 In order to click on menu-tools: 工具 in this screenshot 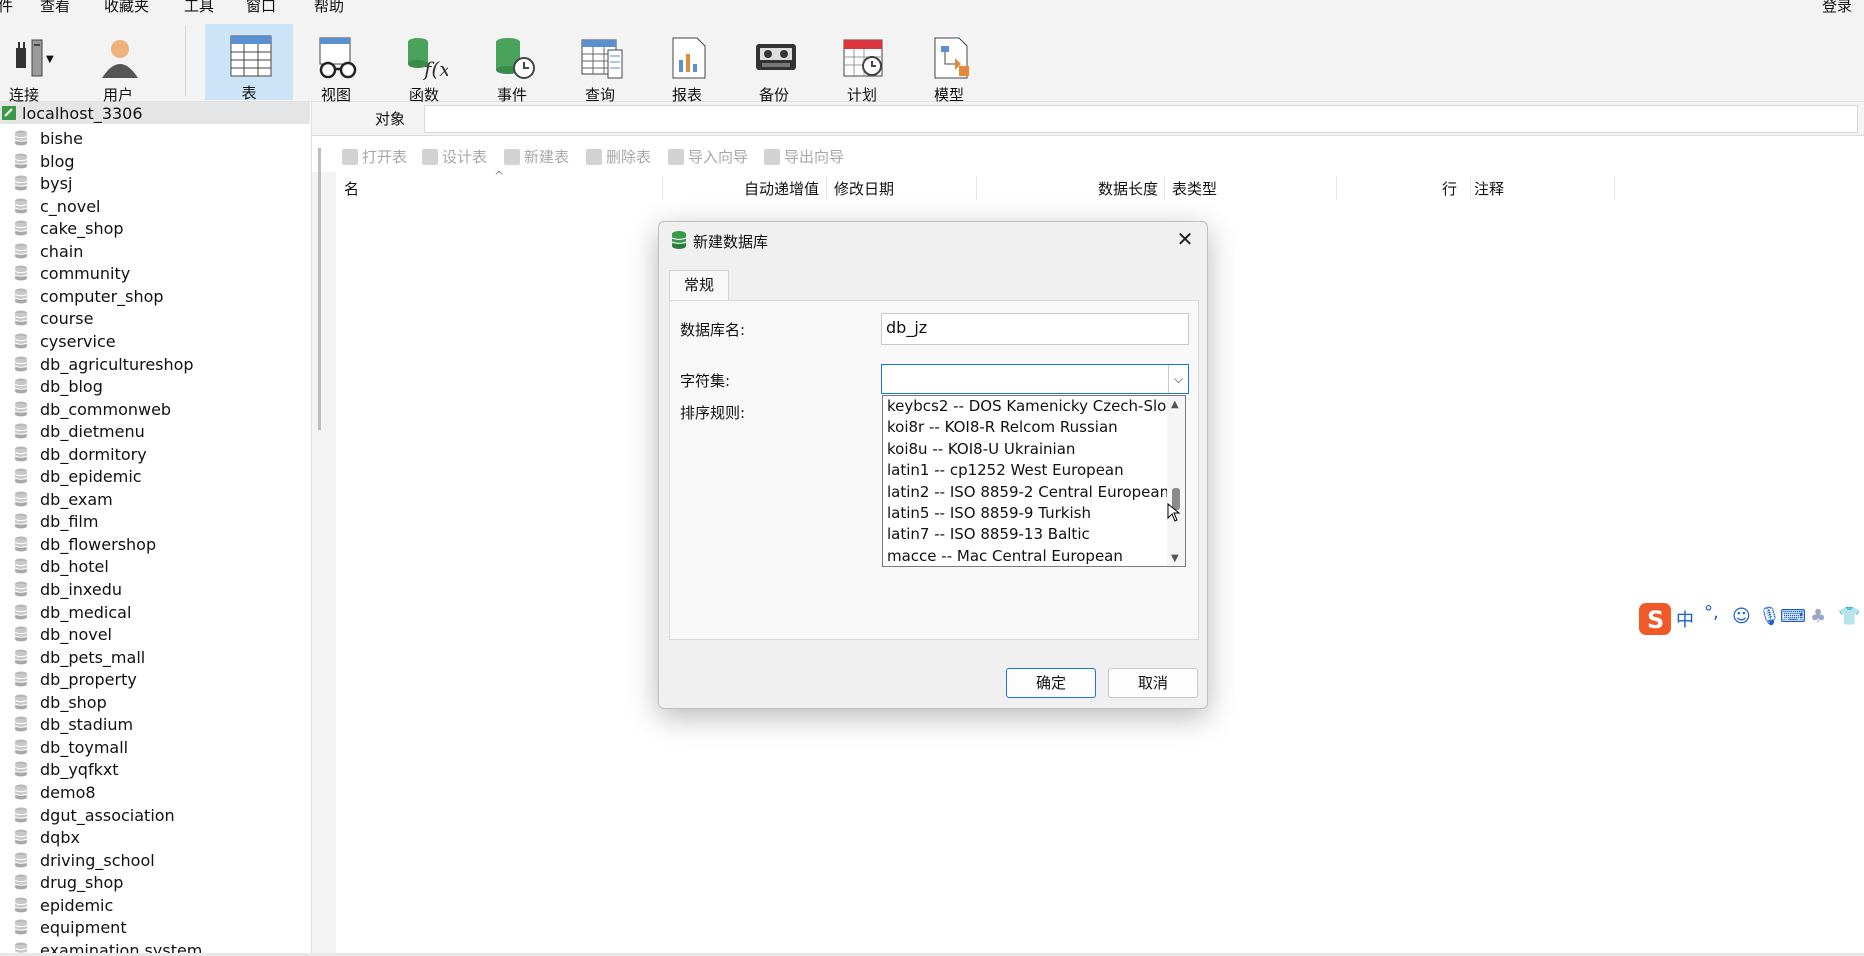, I will do `click(199, 7)`.